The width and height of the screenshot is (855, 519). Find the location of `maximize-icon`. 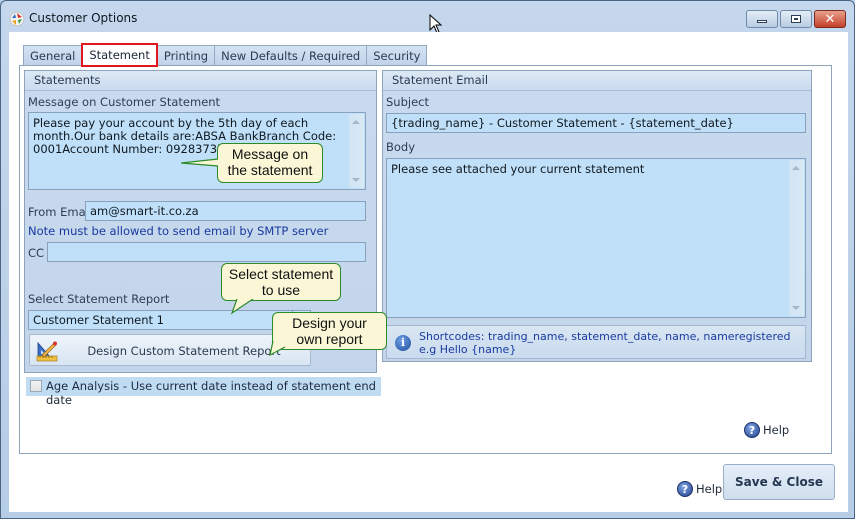

maximize-icon is located at coordinates (796, 19).